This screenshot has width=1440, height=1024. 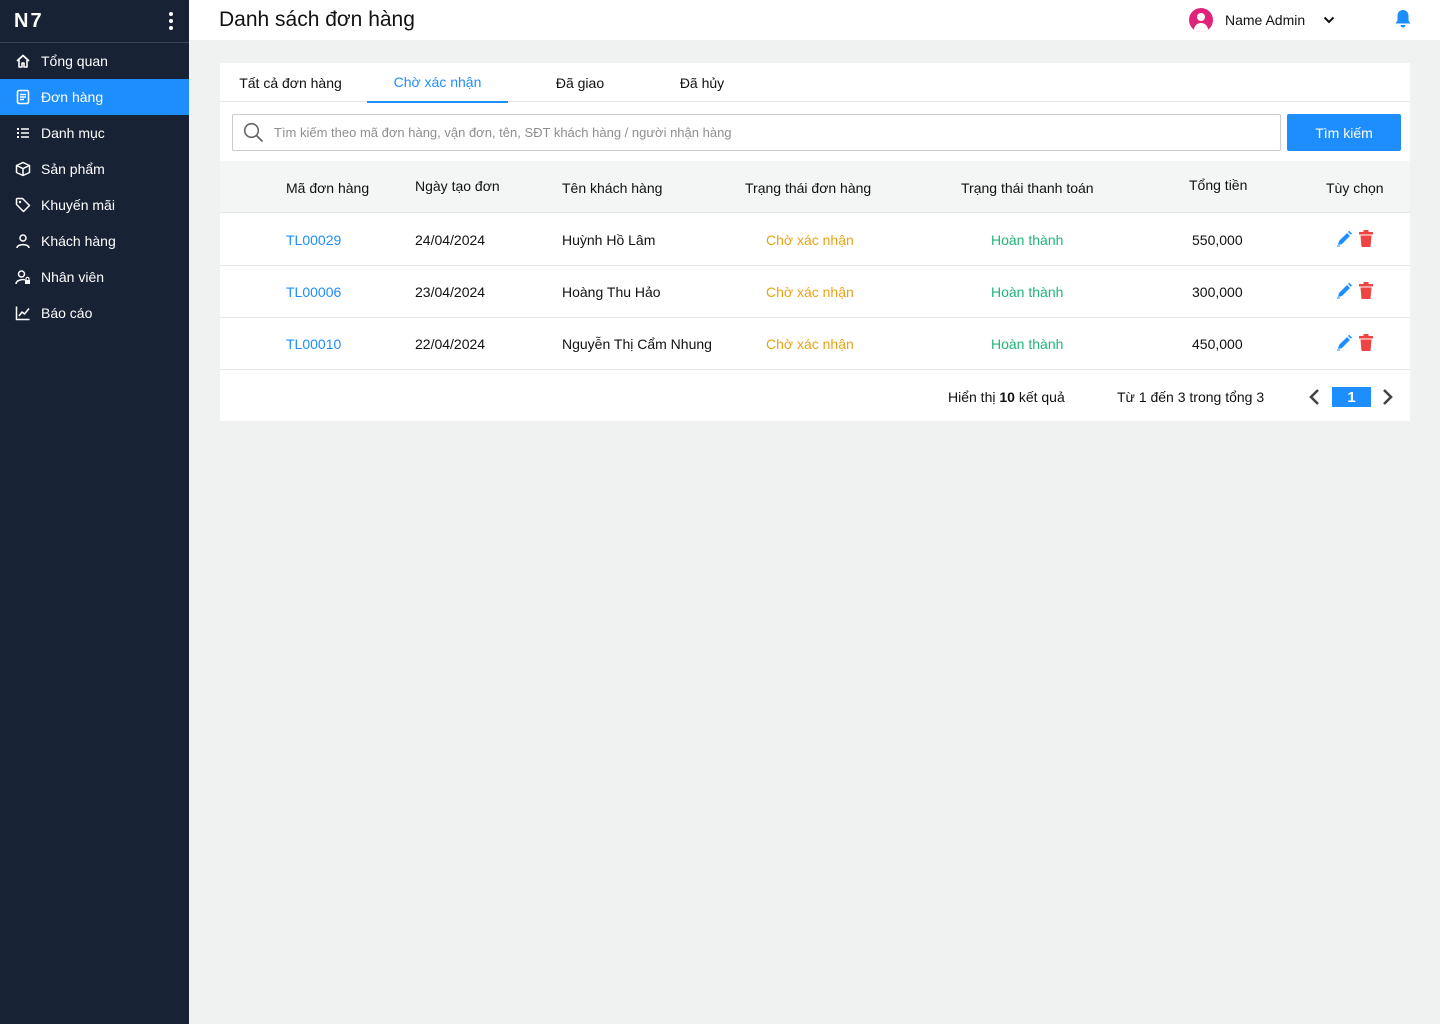 I want to click on box-icon, so click(x=23, y=169).